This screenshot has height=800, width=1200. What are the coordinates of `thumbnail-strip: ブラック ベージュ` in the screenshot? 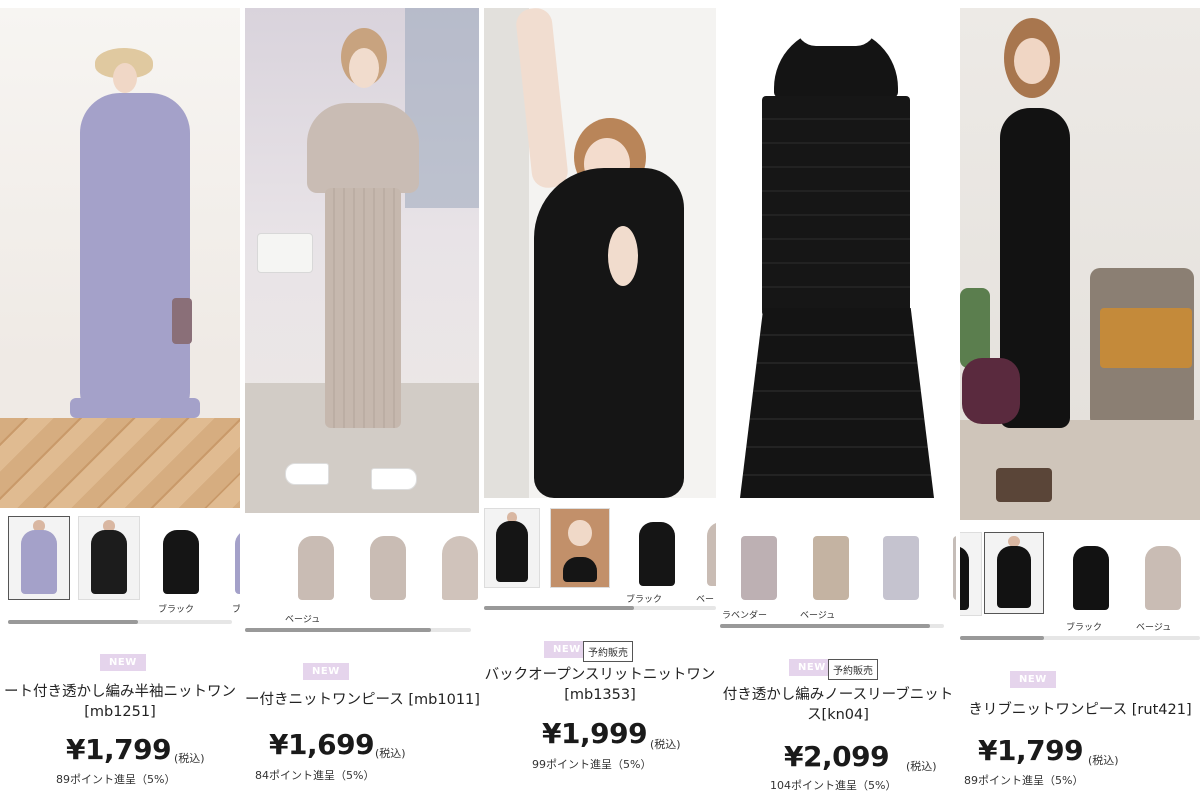 It's located at (1080, 582).